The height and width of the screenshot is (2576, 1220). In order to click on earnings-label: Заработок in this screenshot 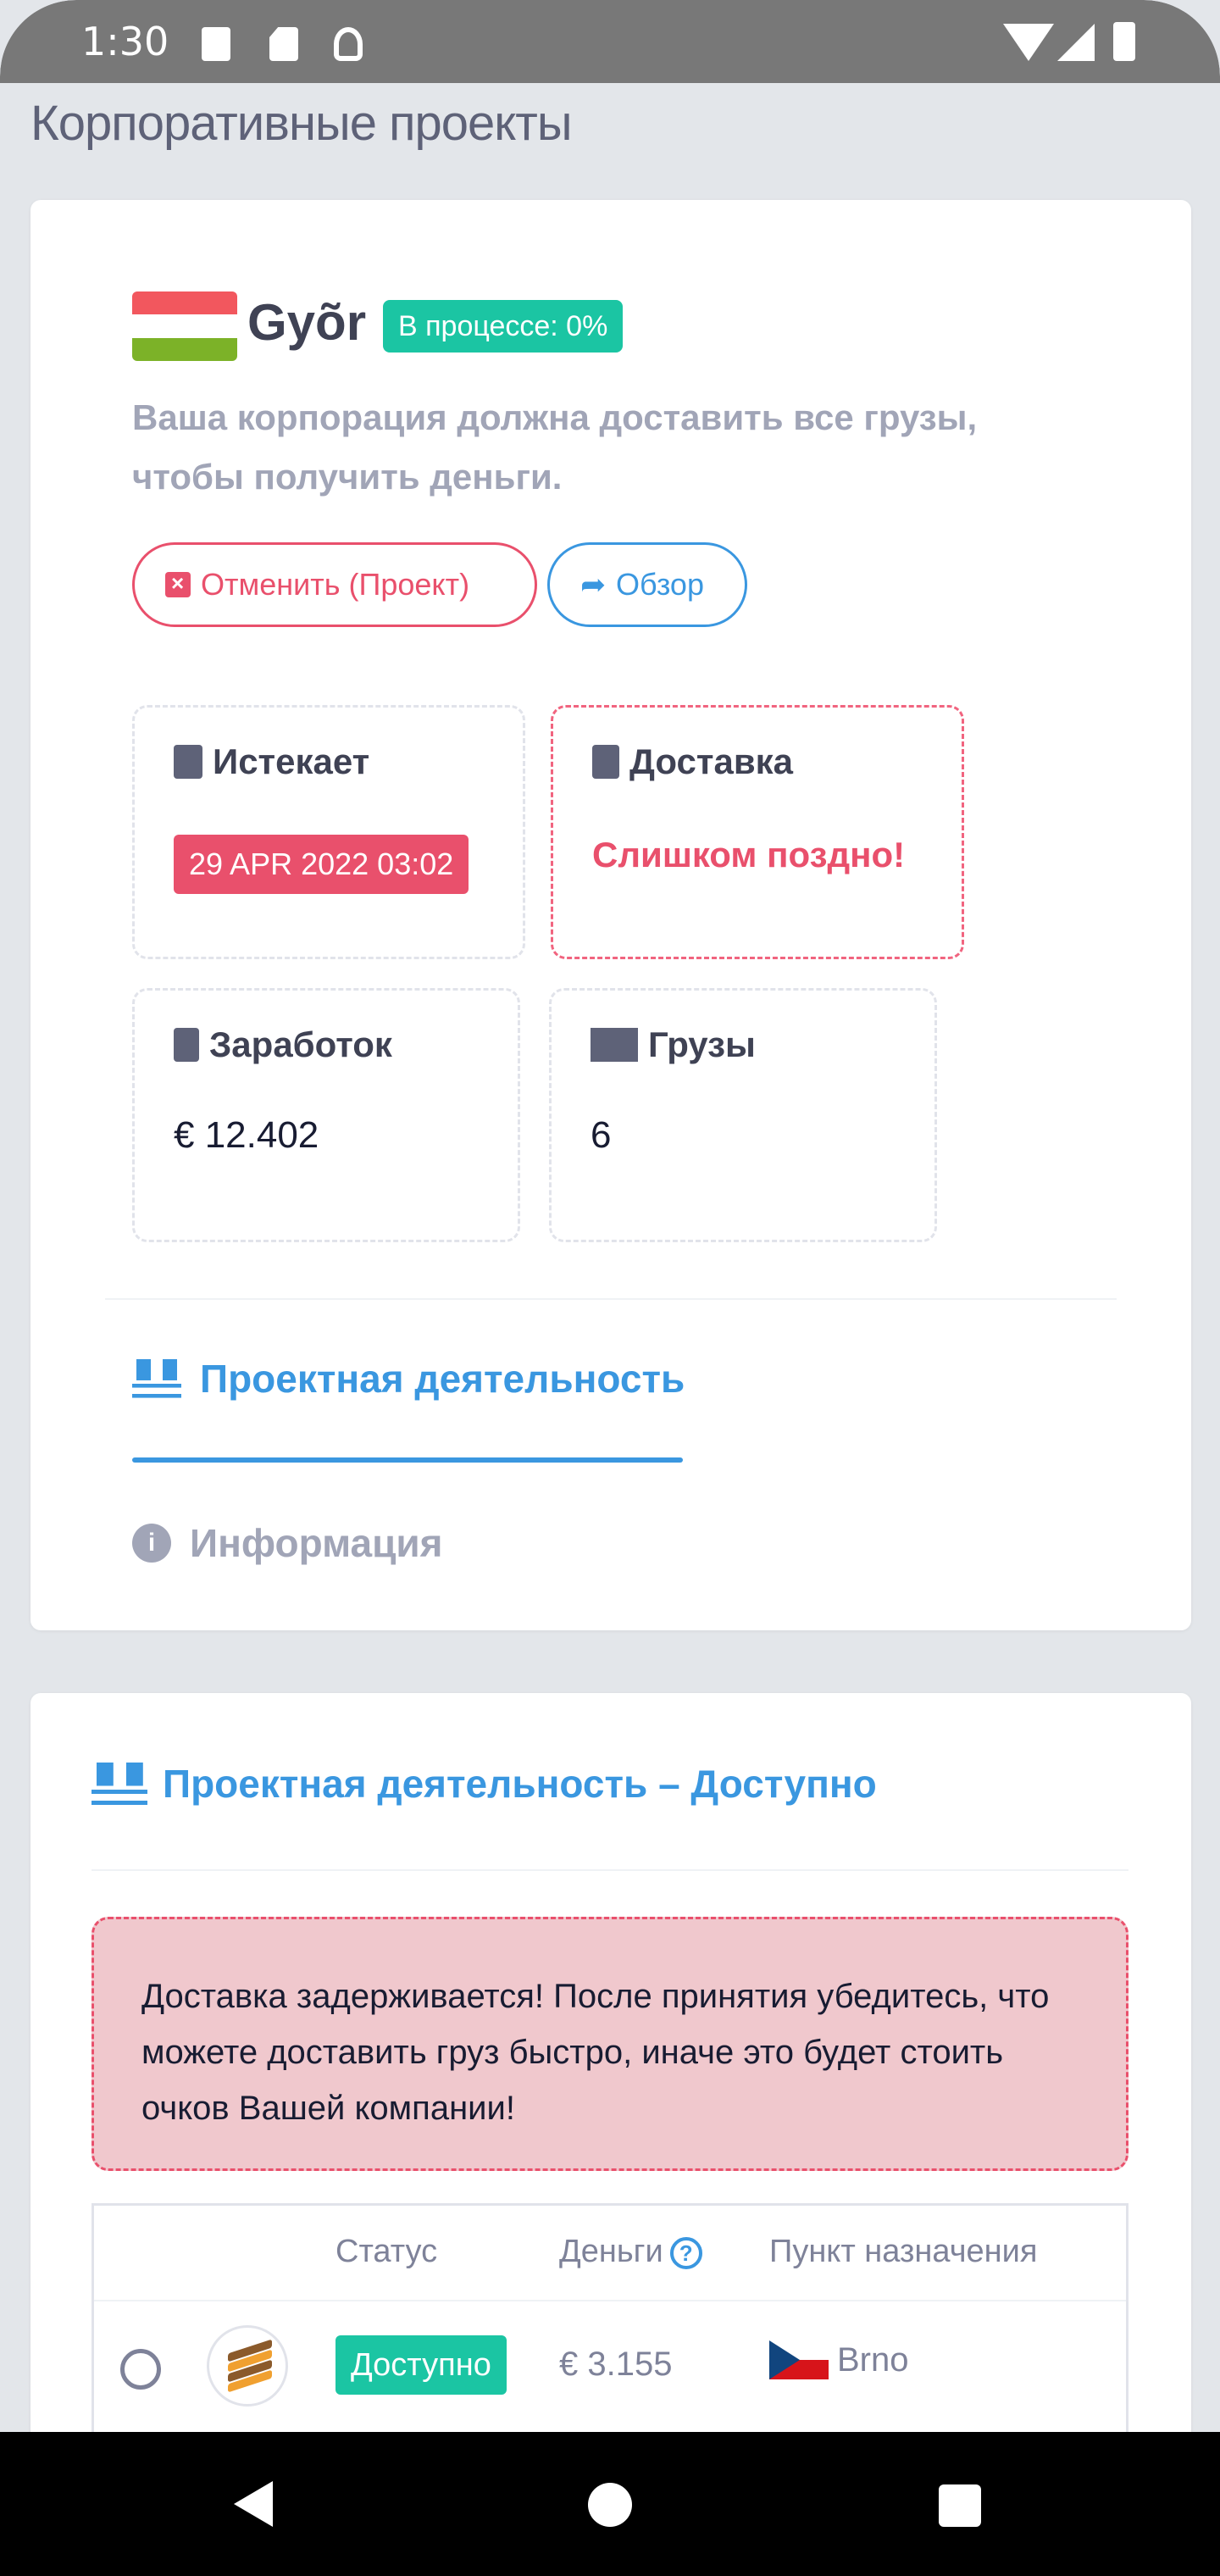, I will do `click(300, 1044)`.